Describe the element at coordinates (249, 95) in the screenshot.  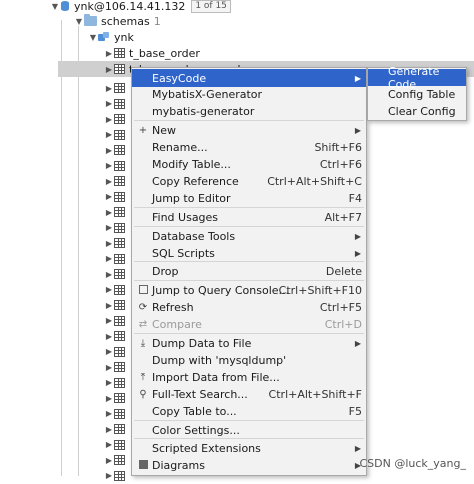
I see `menu-item-mybatisx-generator: MybatisX-Generator` at that location.